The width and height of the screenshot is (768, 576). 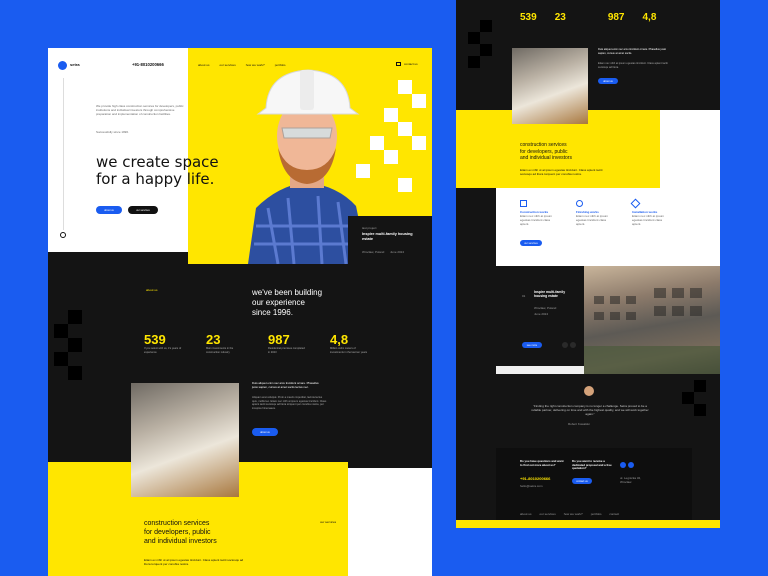 I want to click on testimonial-author: Robert Kowalski, so click(x=579, y=424).